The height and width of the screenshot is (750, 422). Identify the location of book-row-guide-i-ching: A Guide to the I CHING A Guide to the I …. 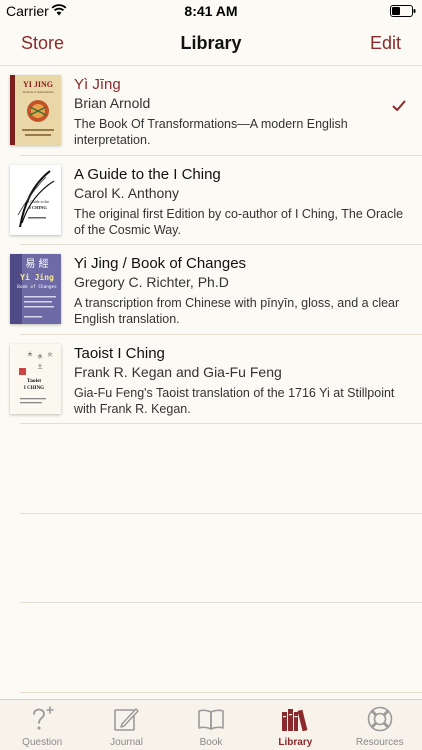
(216, 200).